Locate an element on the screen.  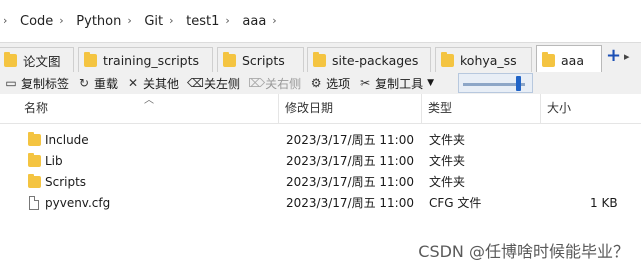
tab-scripts: Scripts is located at coordinates (260, 60).